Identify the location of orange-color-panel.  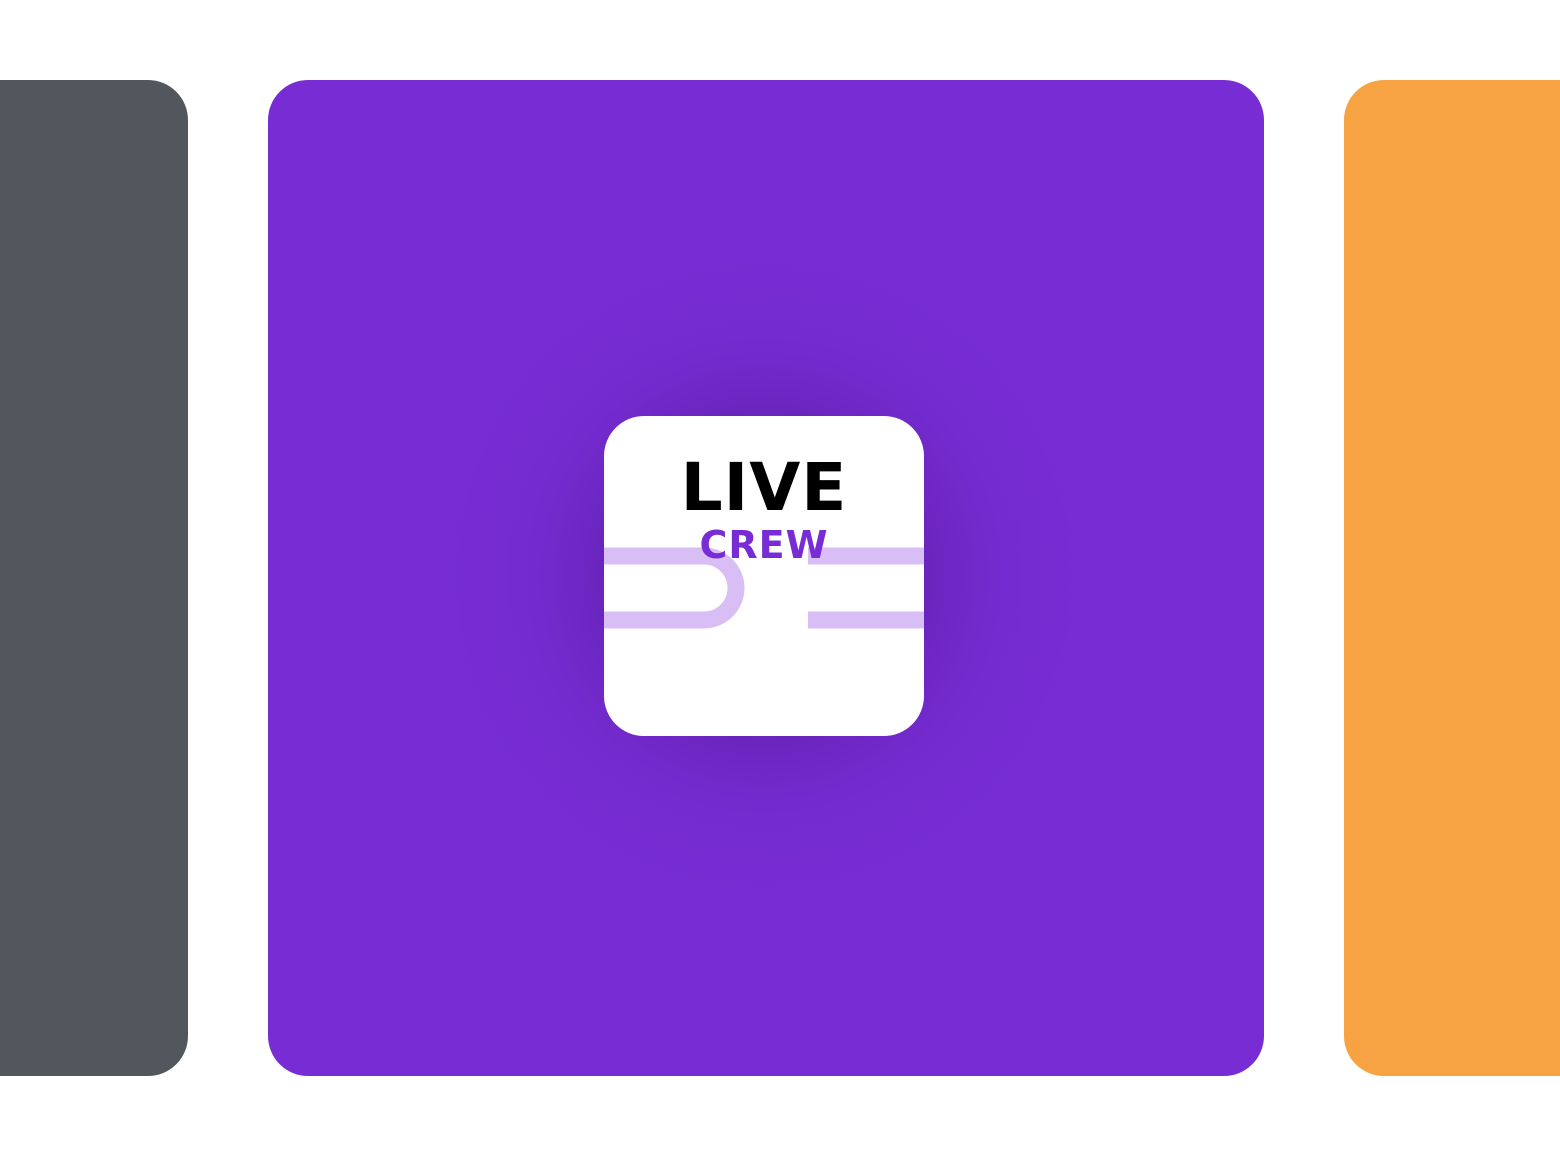
(1452, 578).